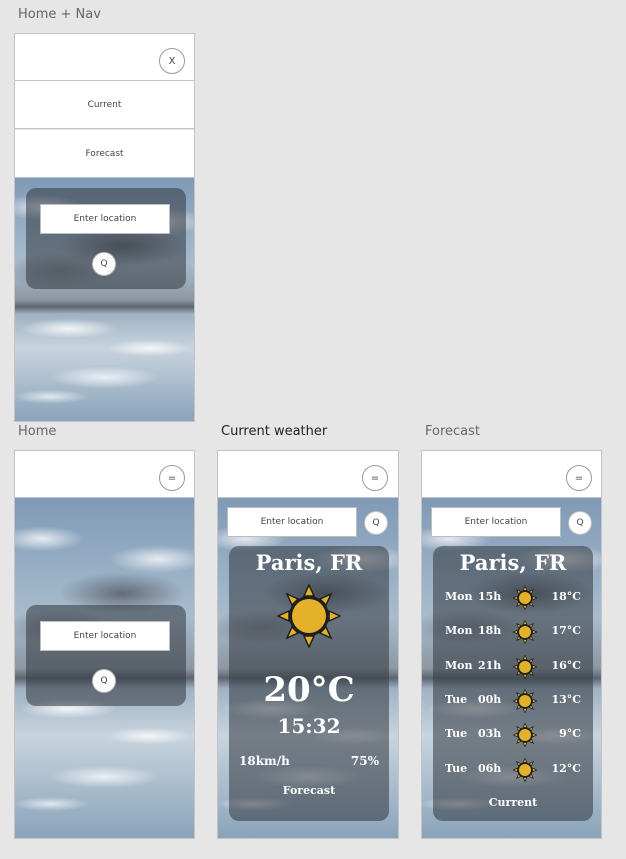 The width and height of the screenshot is (626, 859). Describe the element at coordinates (490, 665) in the screenshot. I see `forecast-hour: 21h` at that location.